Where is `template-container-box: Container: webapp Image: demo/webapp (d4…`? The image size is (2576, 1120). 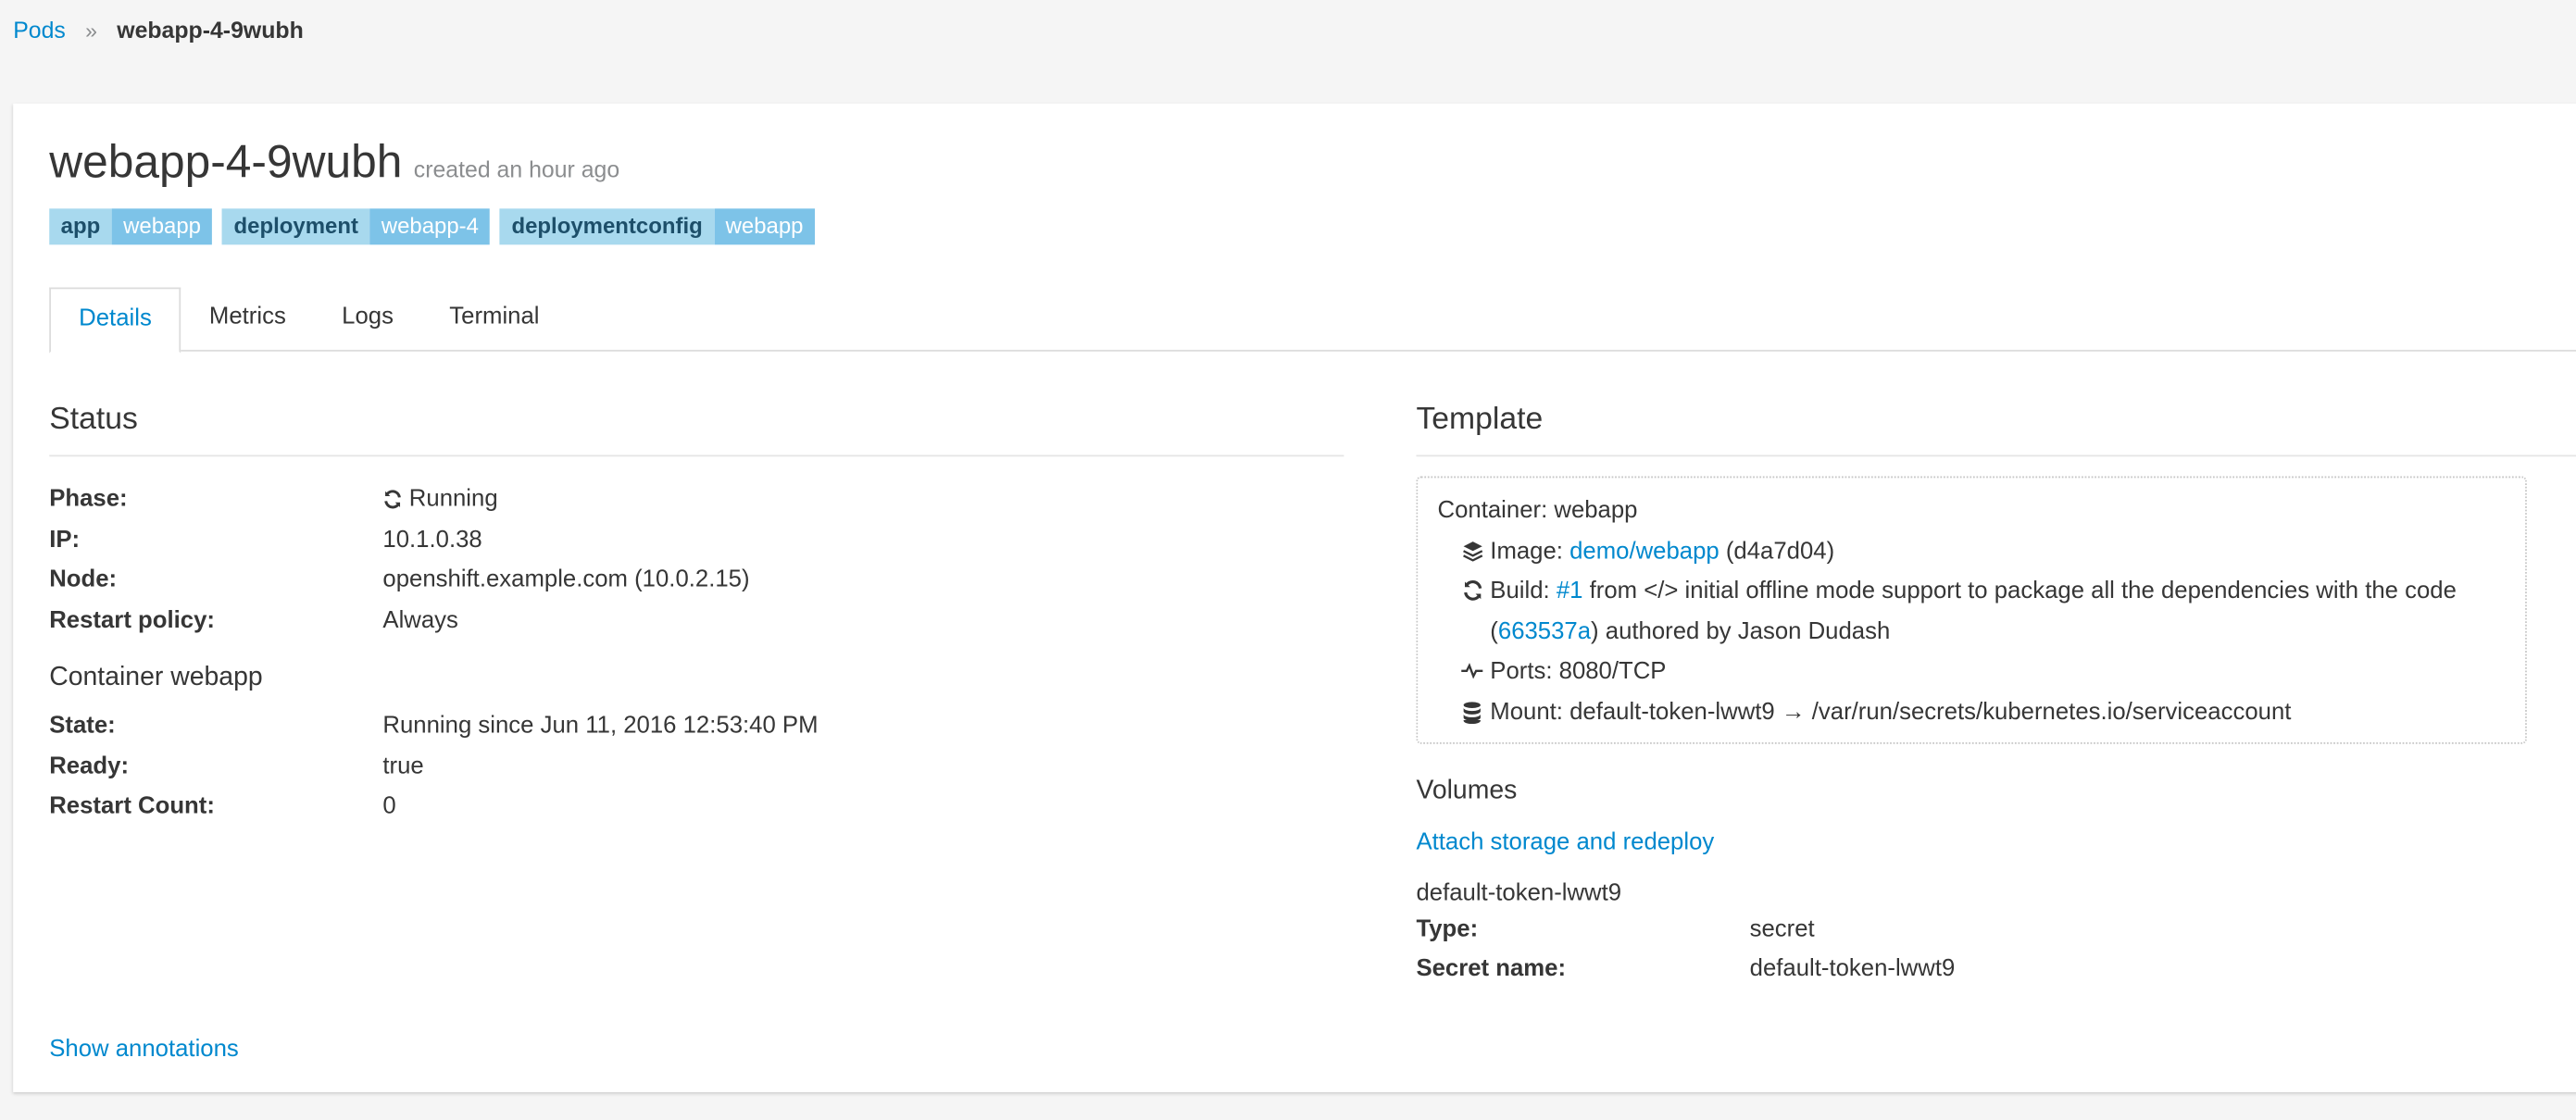 template-container-box: Container: webapp Image: demo/webapp (d4… is located at coordinates (1972, 610).